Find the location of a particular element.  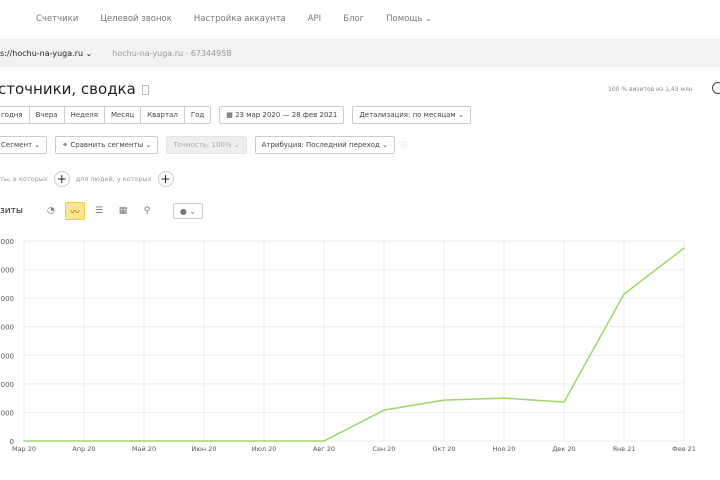

site-selector: s://hochu-na-yuga.ru ⌄ is located at coordinates (46, 53).